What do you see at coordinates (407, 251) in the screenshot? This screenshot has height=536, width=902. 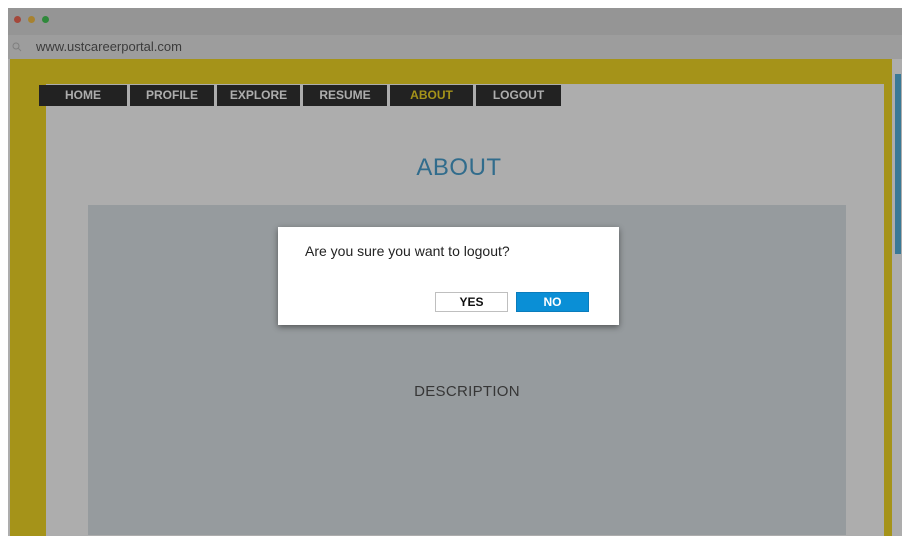 I see `dialog-message: Are you sure you want to logout?` at bounding box center [407, 251].